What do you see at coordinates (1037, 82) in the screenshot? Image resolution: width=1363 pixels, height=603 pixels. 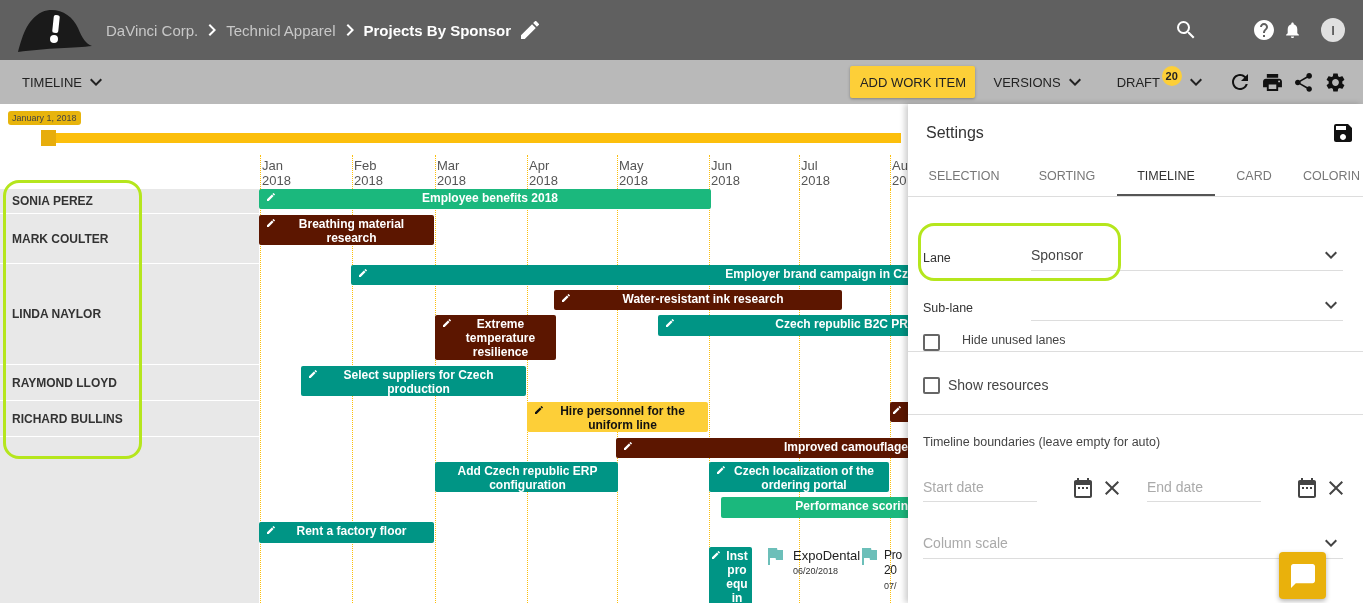 I see `versions-dropdown: VERSIONS` at bounding box center [1037, 82].